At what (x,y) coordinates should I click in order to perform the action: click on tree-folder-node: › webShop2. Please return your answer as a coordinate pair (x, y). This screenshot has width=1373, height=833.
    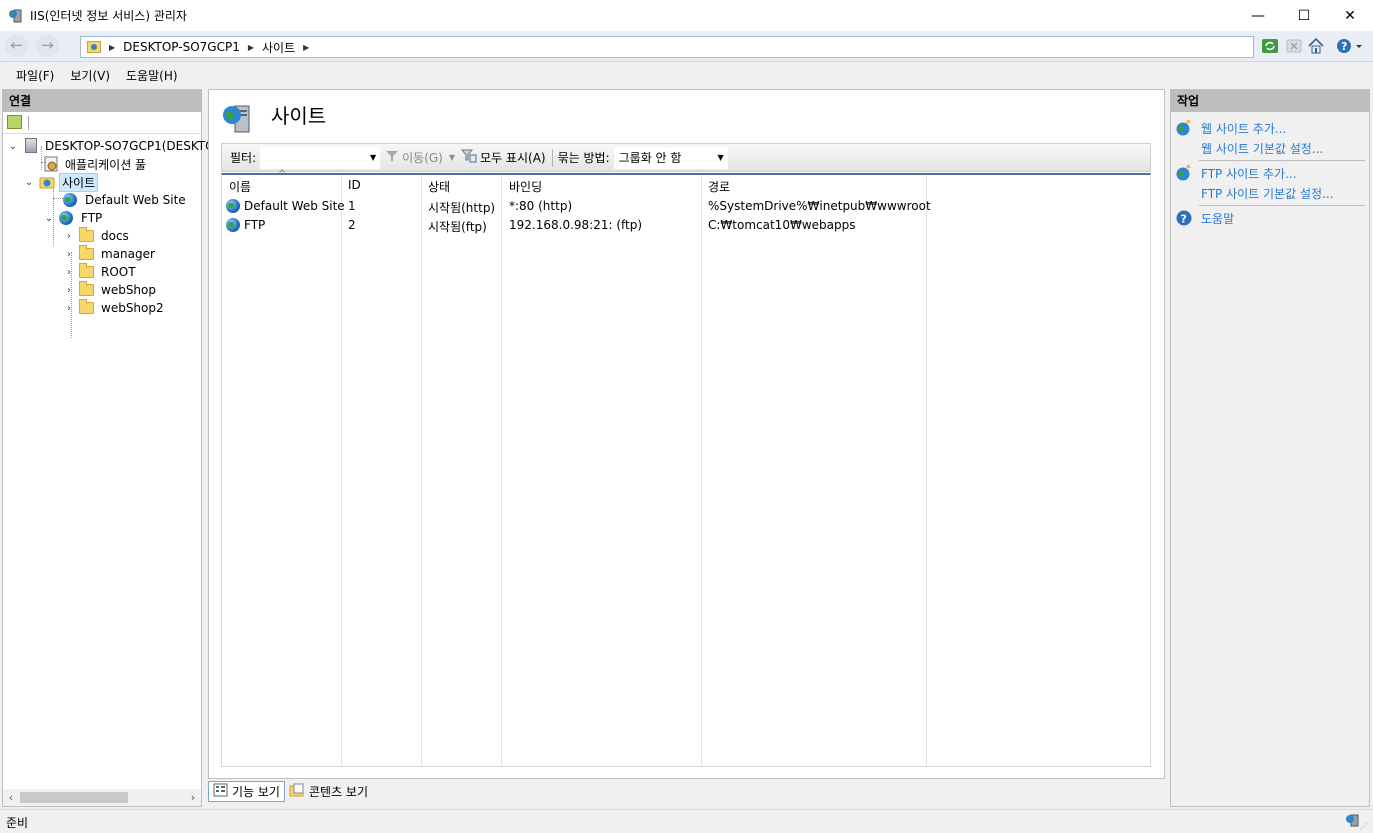
    Looking at the image, I should click on (114, 308).